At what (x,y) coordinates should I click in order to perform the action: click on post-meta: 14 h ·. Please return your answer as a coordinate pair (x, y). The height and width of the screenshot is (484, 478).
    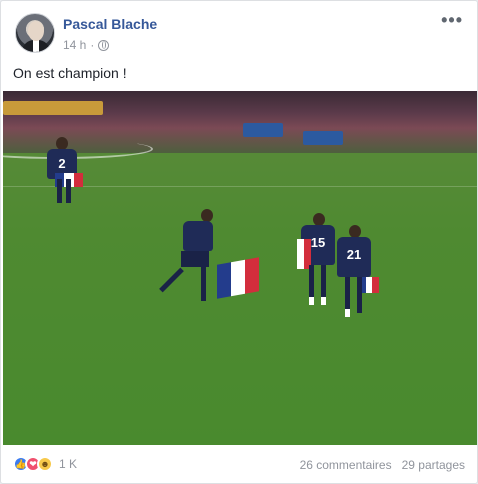
    Looking at the image, I should click on (86, 45).